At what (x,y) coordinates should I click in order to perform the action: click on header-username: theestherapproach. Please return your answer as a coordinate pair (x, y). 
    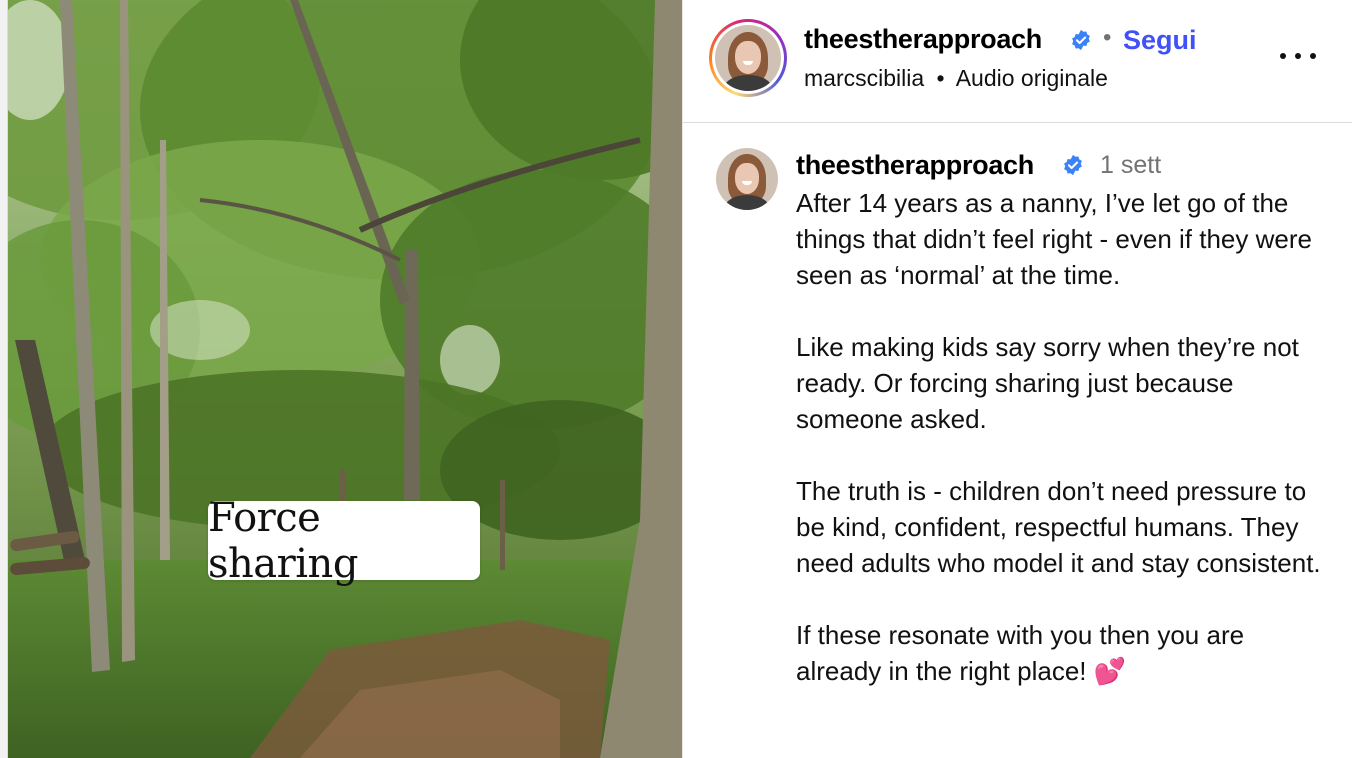
    Looking at the image, I should click on (923, 39).